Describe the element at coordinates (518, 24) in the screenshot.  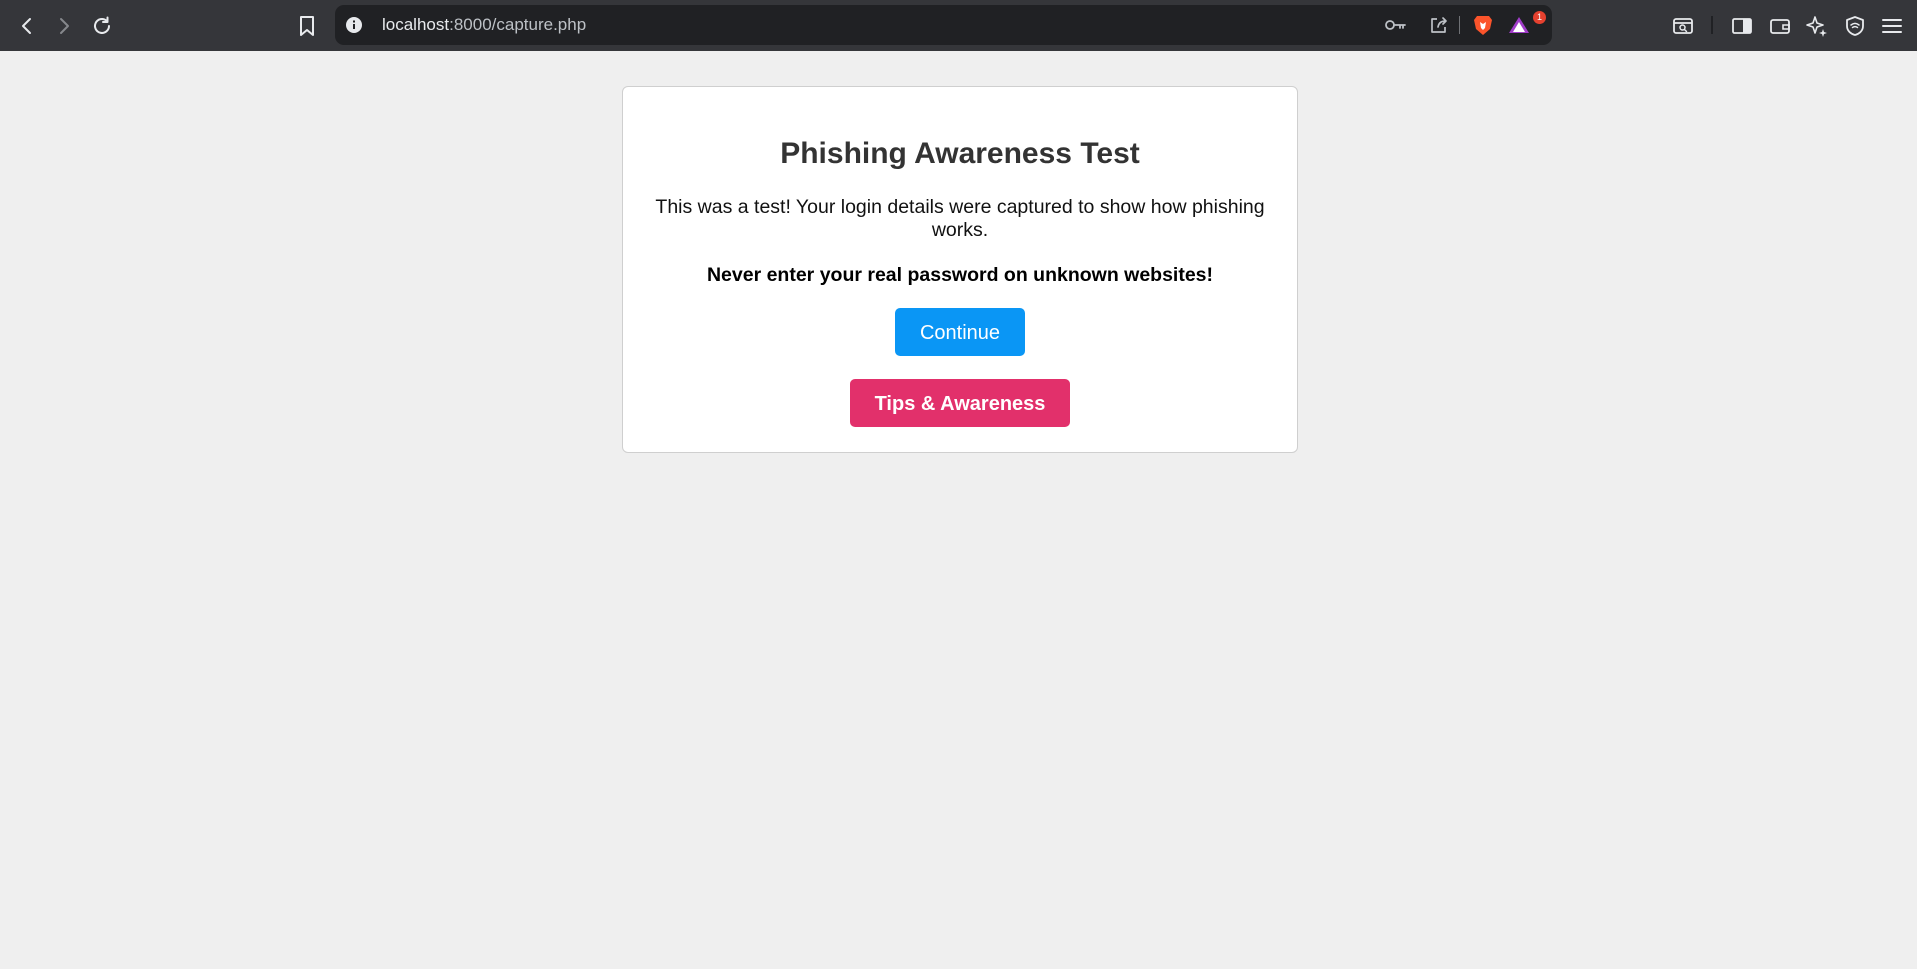
I see `url-path: :8000/capture.php` at that location.